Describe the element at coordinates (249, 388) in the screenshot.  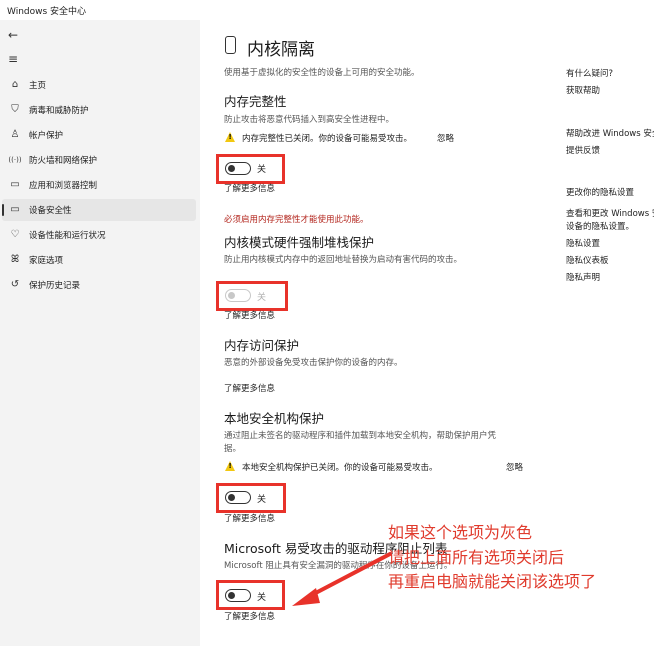
I see `memory-access-learn-more: 了解更多信息` at that location.